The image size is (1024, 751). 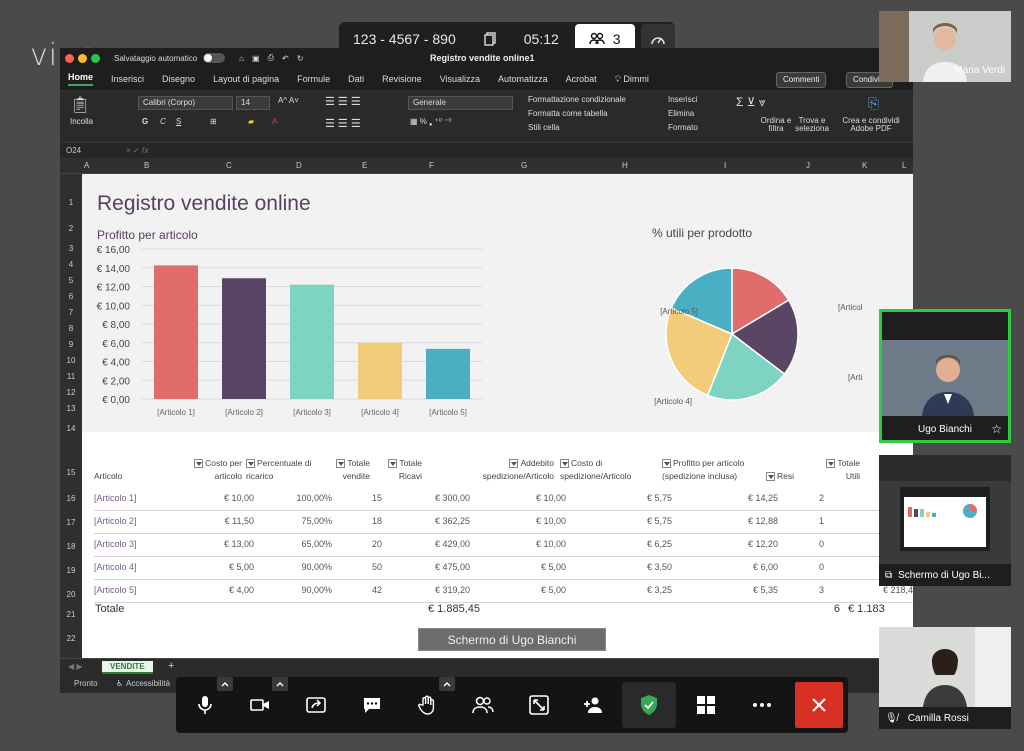 I want to click on participant-tile-maria: Maria Verdi, so click(x=945, y=46).